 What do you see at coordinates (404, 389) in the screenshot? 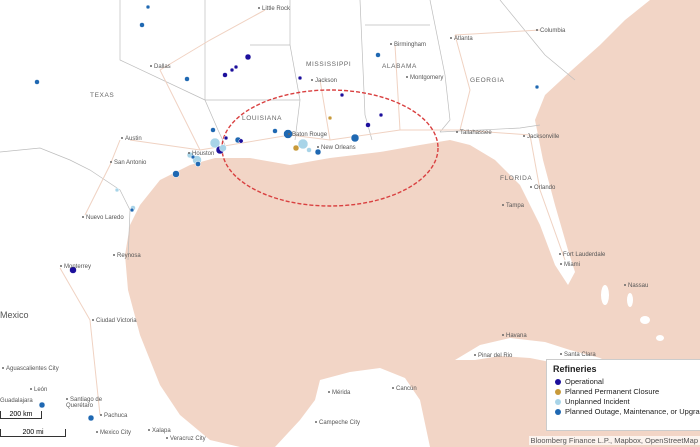
I see `city-label: Cancún` at bounding box center [404, 389].